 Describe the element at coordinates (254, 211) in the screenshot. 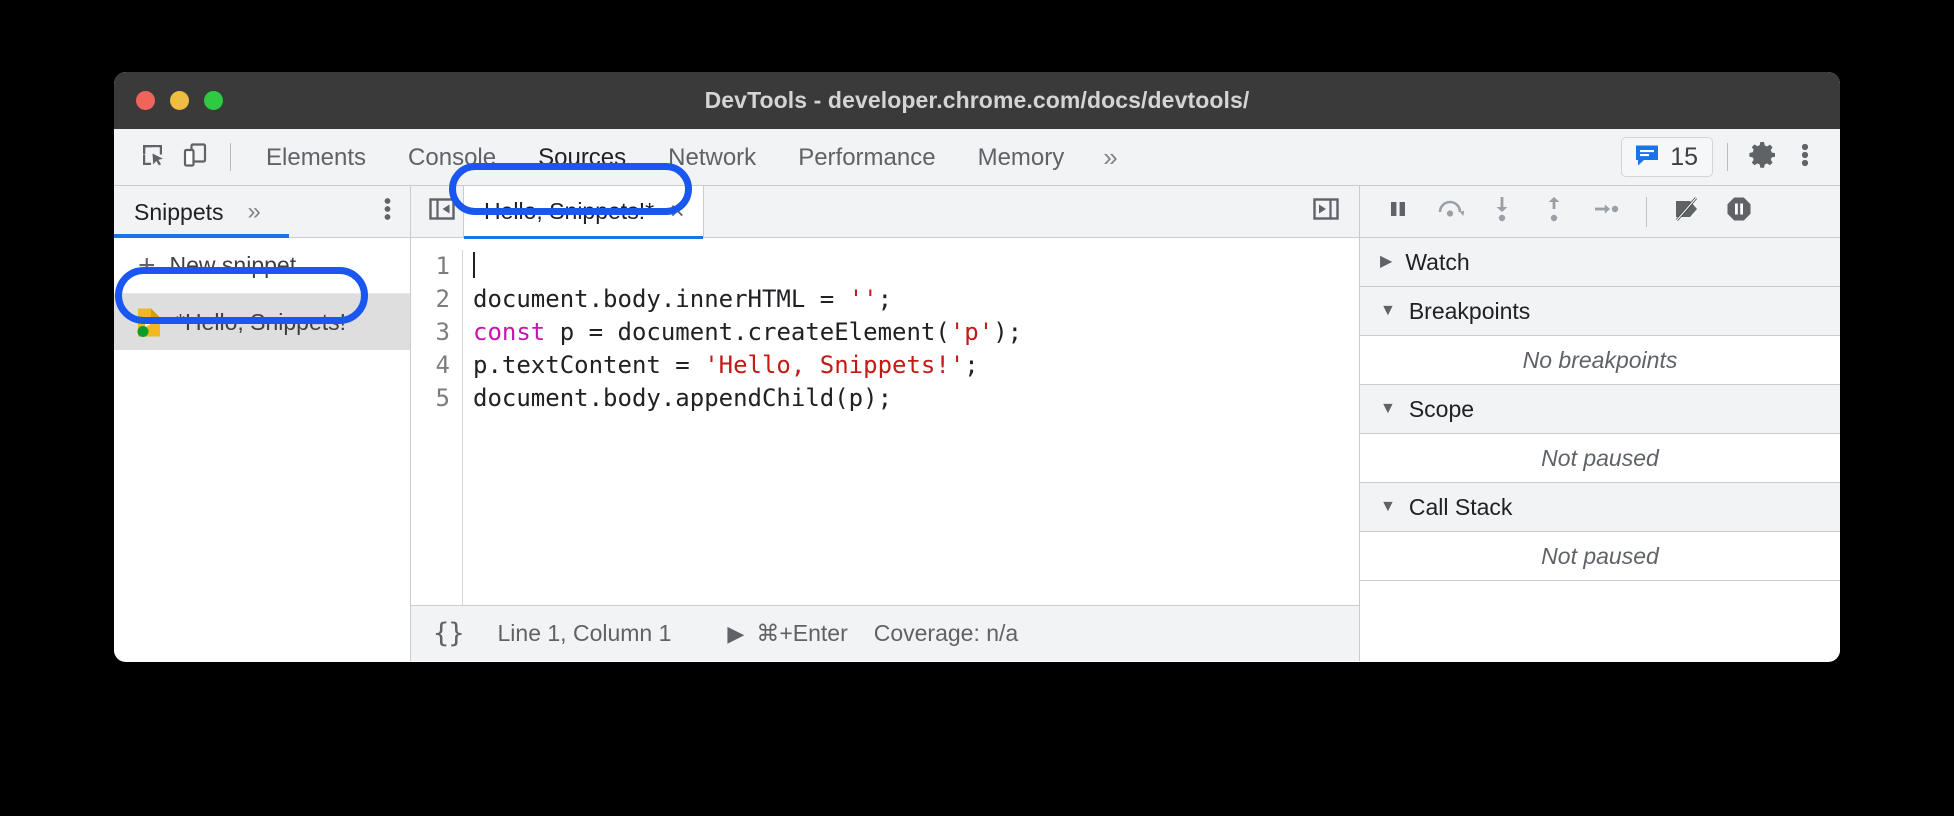

I see `navigator-more-tabs-icon: »` at that location.